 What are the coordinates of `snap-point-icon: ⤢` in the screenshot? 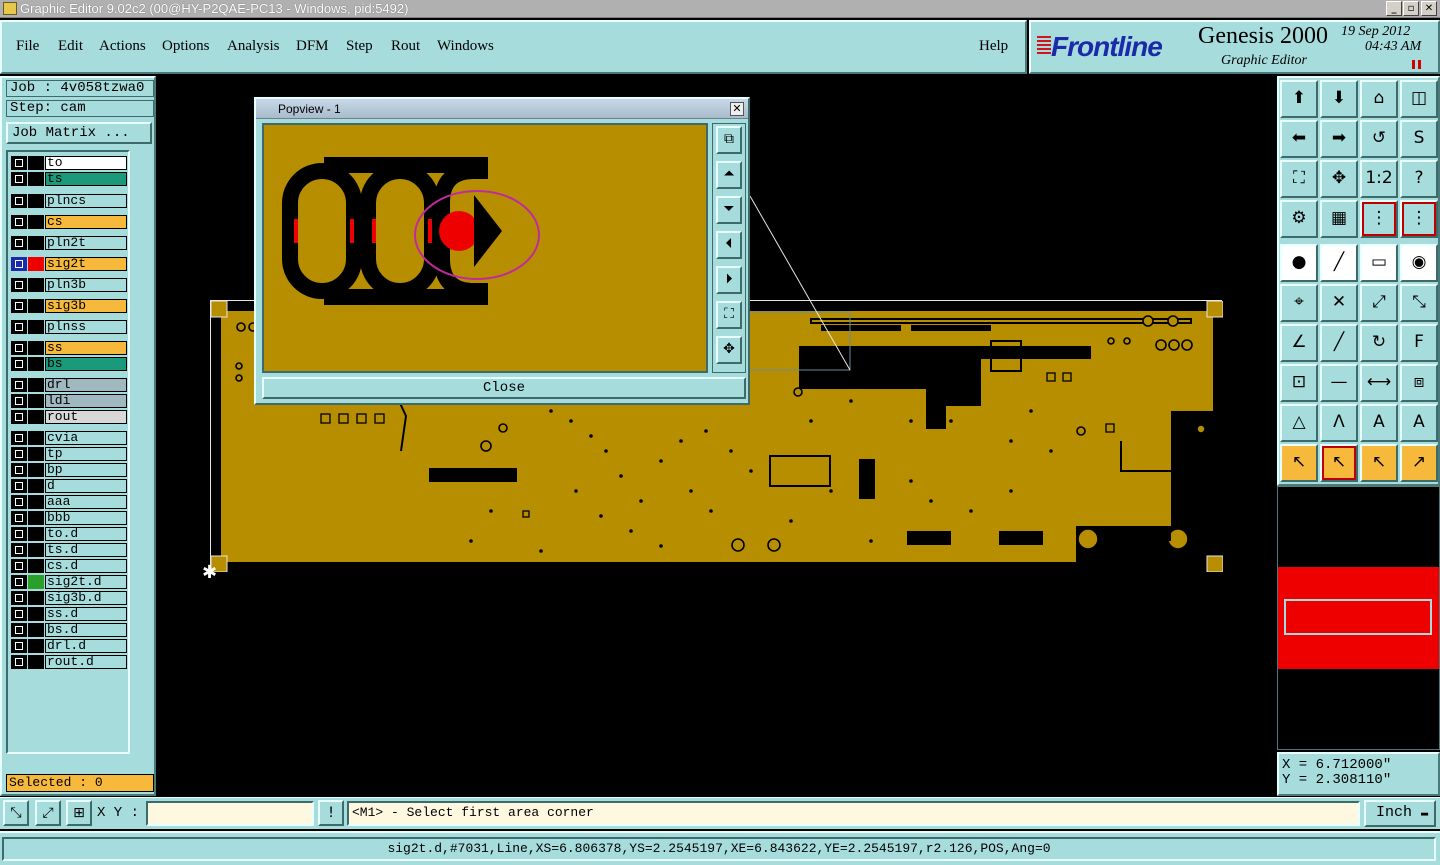 It's located at (48, 813).